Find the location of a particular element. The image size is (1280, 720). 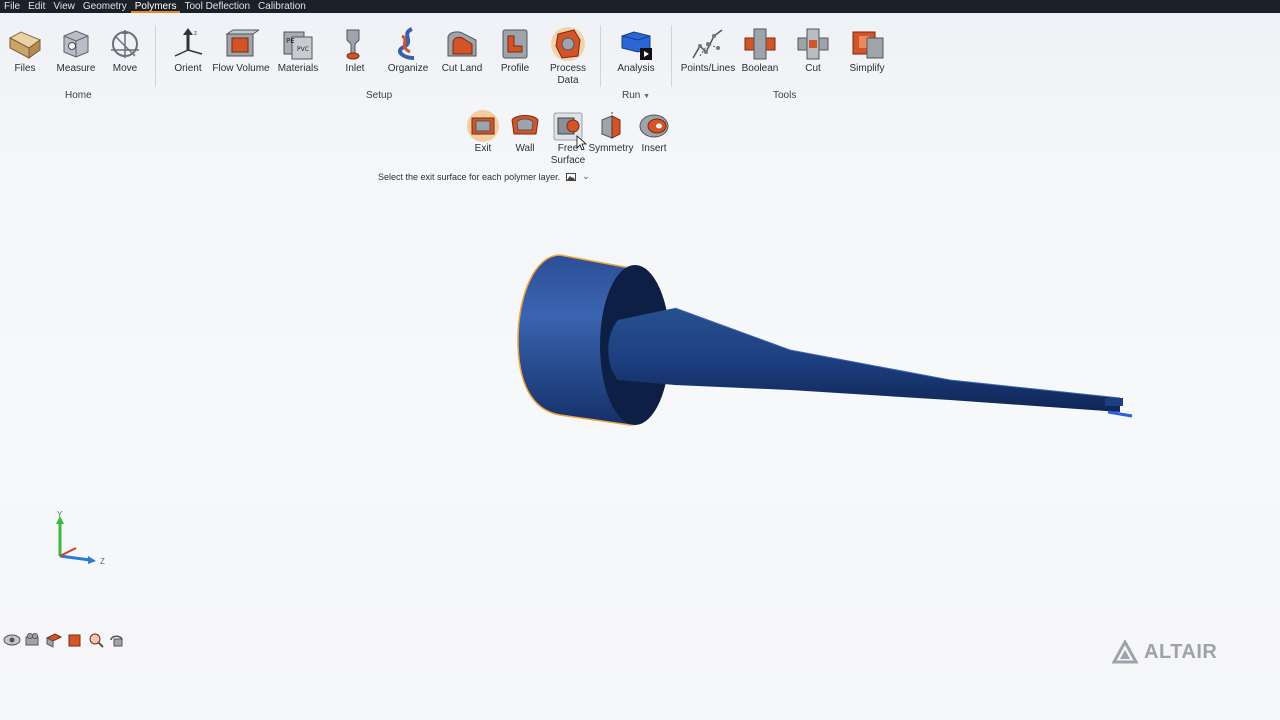

svg-text: PVC is located at coordinates (303, 49).